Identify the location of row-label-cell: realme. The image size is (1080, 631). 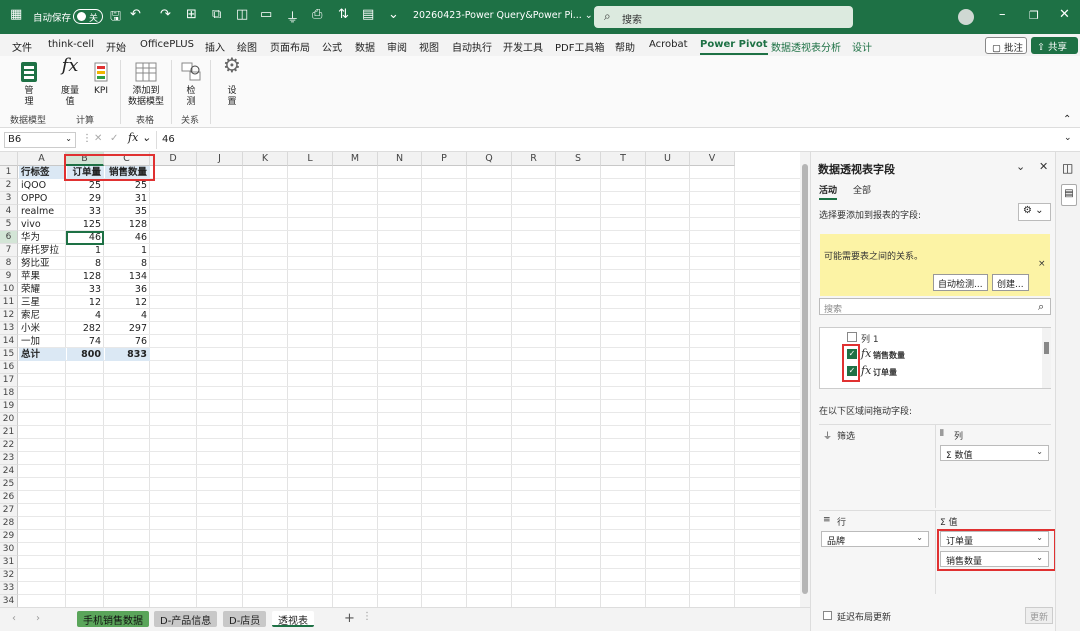
(42, 211).